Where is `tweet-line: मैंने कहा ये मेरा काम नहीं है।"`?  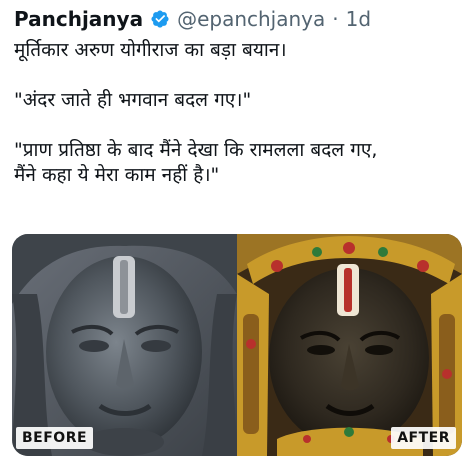 tweet-line: मैंने कहा ये मेरा काम नहीं है।" is located at coordinates (117, 175).